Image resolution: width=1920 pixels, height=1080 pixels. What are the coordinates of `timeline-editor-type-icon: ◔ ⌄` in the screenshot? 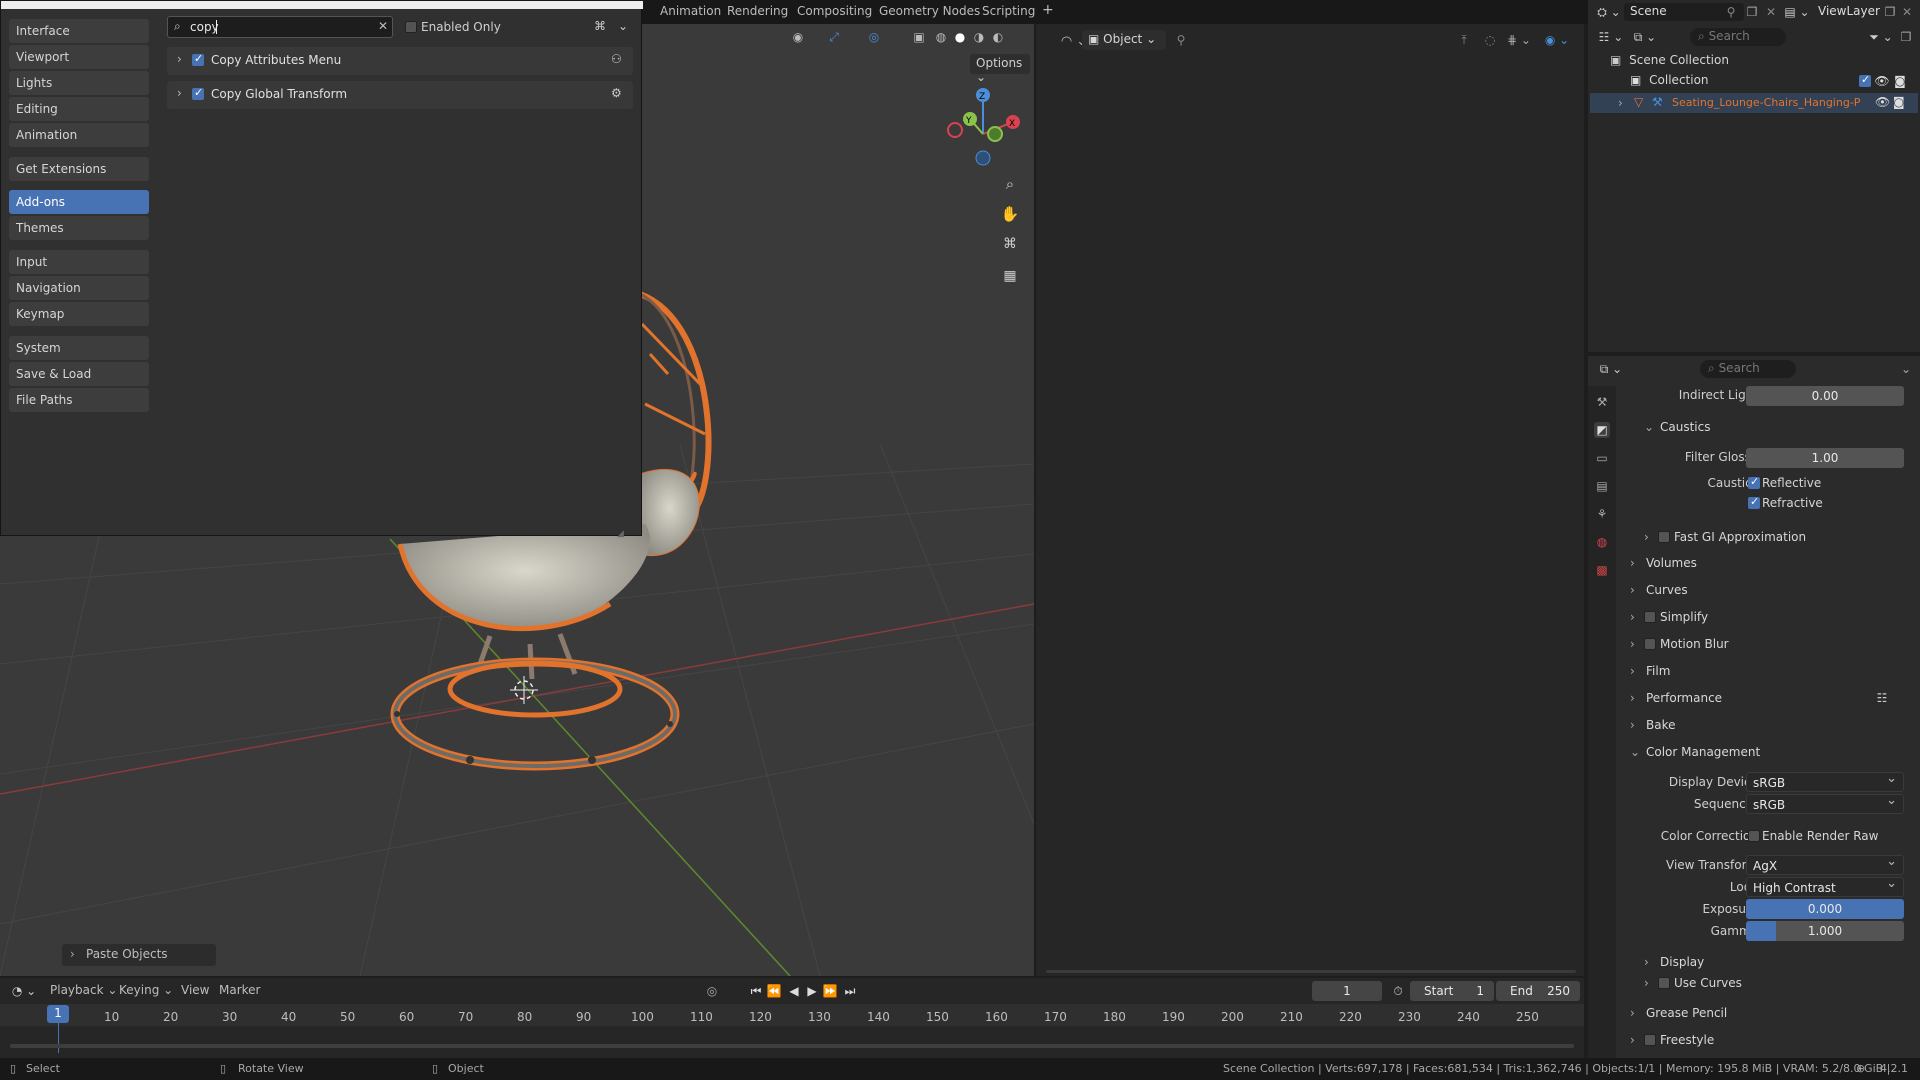 It's located at (24, 991).